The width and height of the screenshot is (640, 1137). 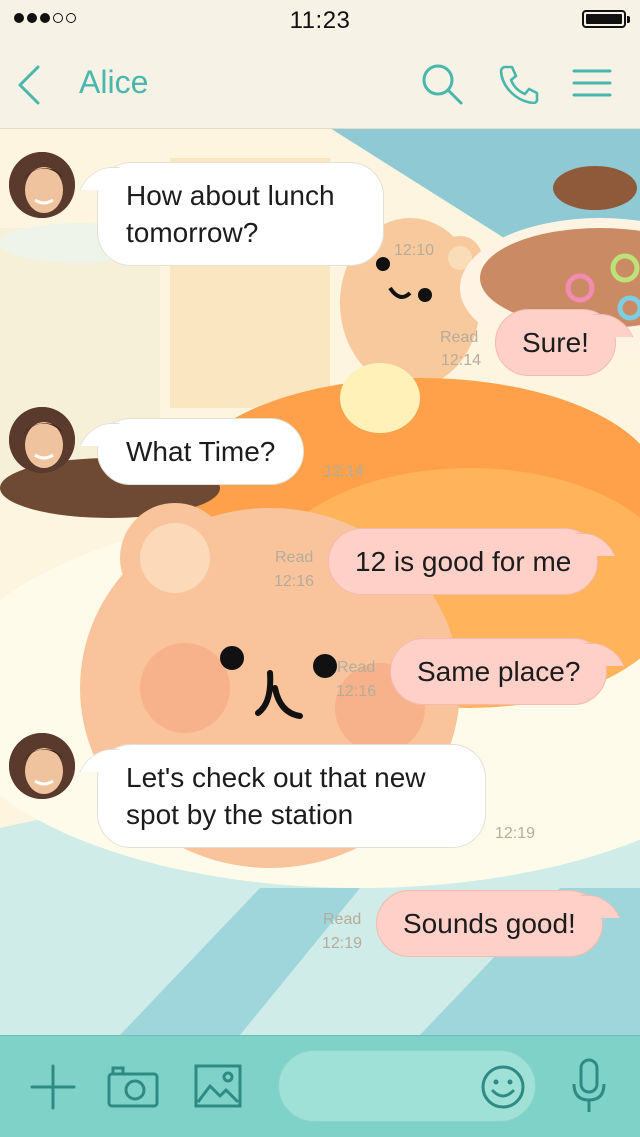 I want to click on message-bubble-outgoing: Same place?, so click(x=499, y=671).